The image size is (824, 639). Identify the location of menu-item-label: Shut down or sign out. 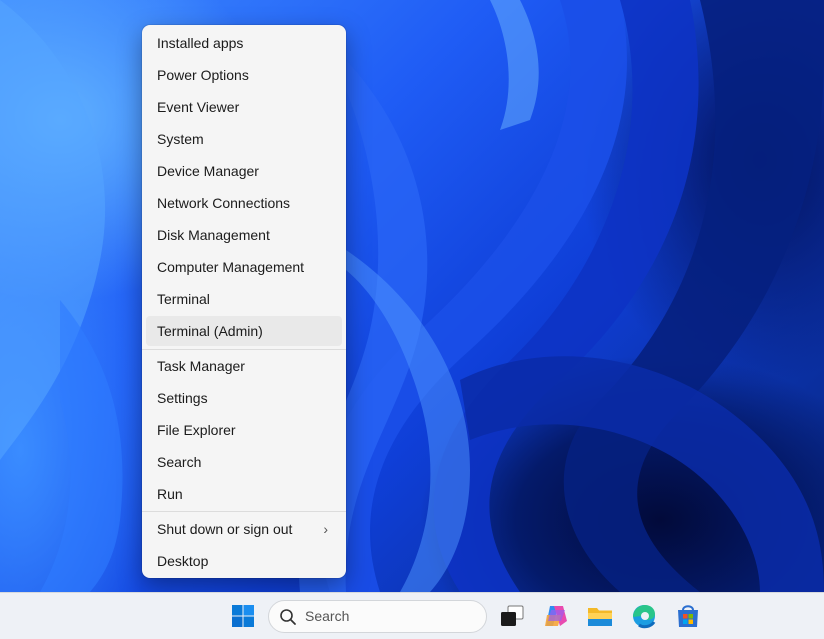
(225, 529).